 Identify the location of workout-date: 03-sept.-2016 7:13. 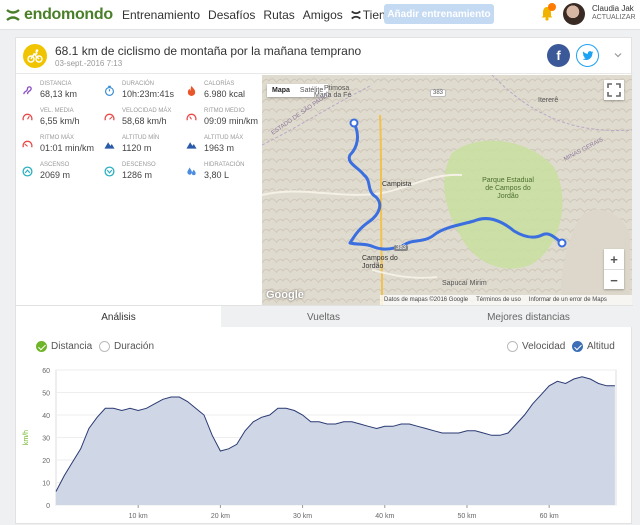
(89, 63).